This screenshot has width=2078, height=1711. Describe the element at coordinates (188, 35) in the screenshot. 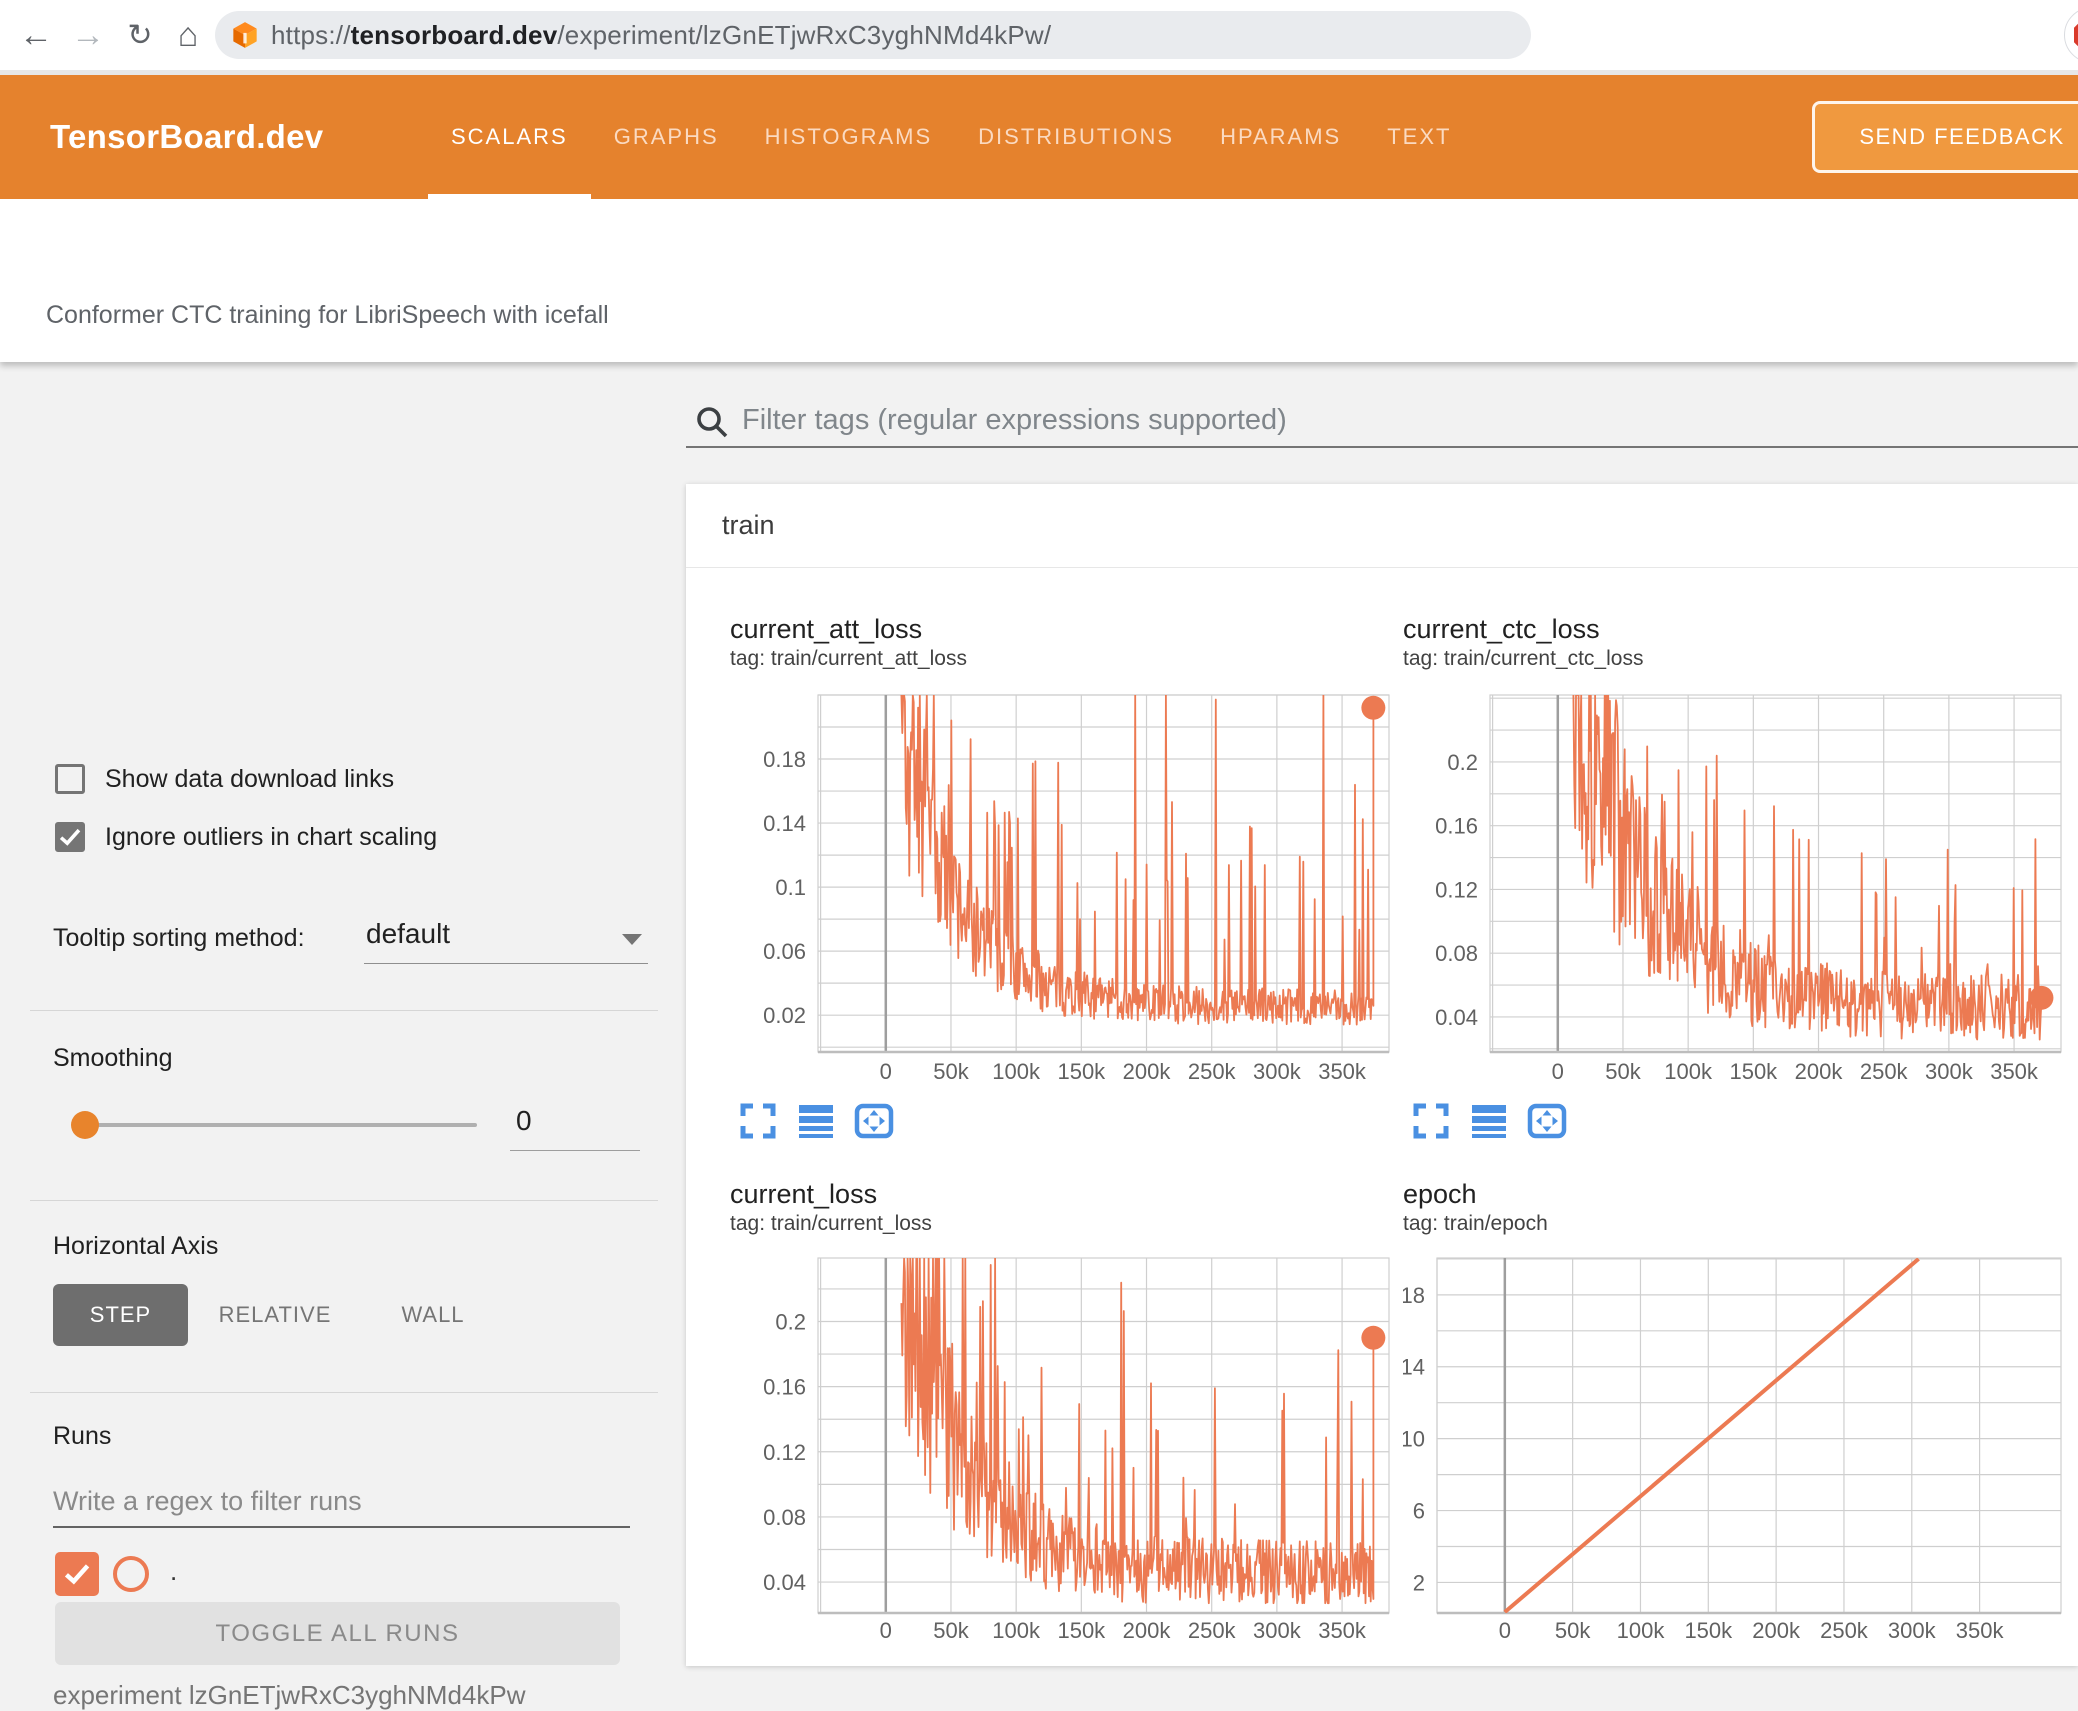

I see `home-icon: ⌂` at that location.